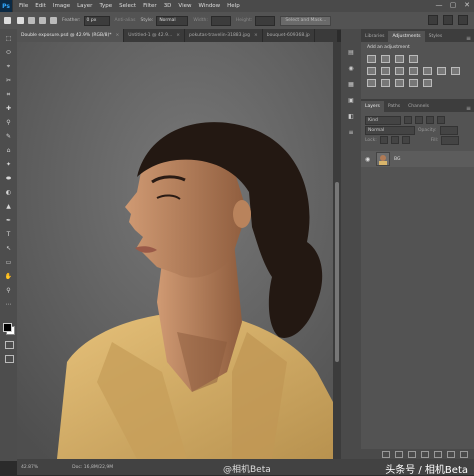 The width and height of the screenshot is (474, 476). What do you see at coordinates (464, 454) in the screenshot?
I see `trash-icon` at bounding box center [464, 454].